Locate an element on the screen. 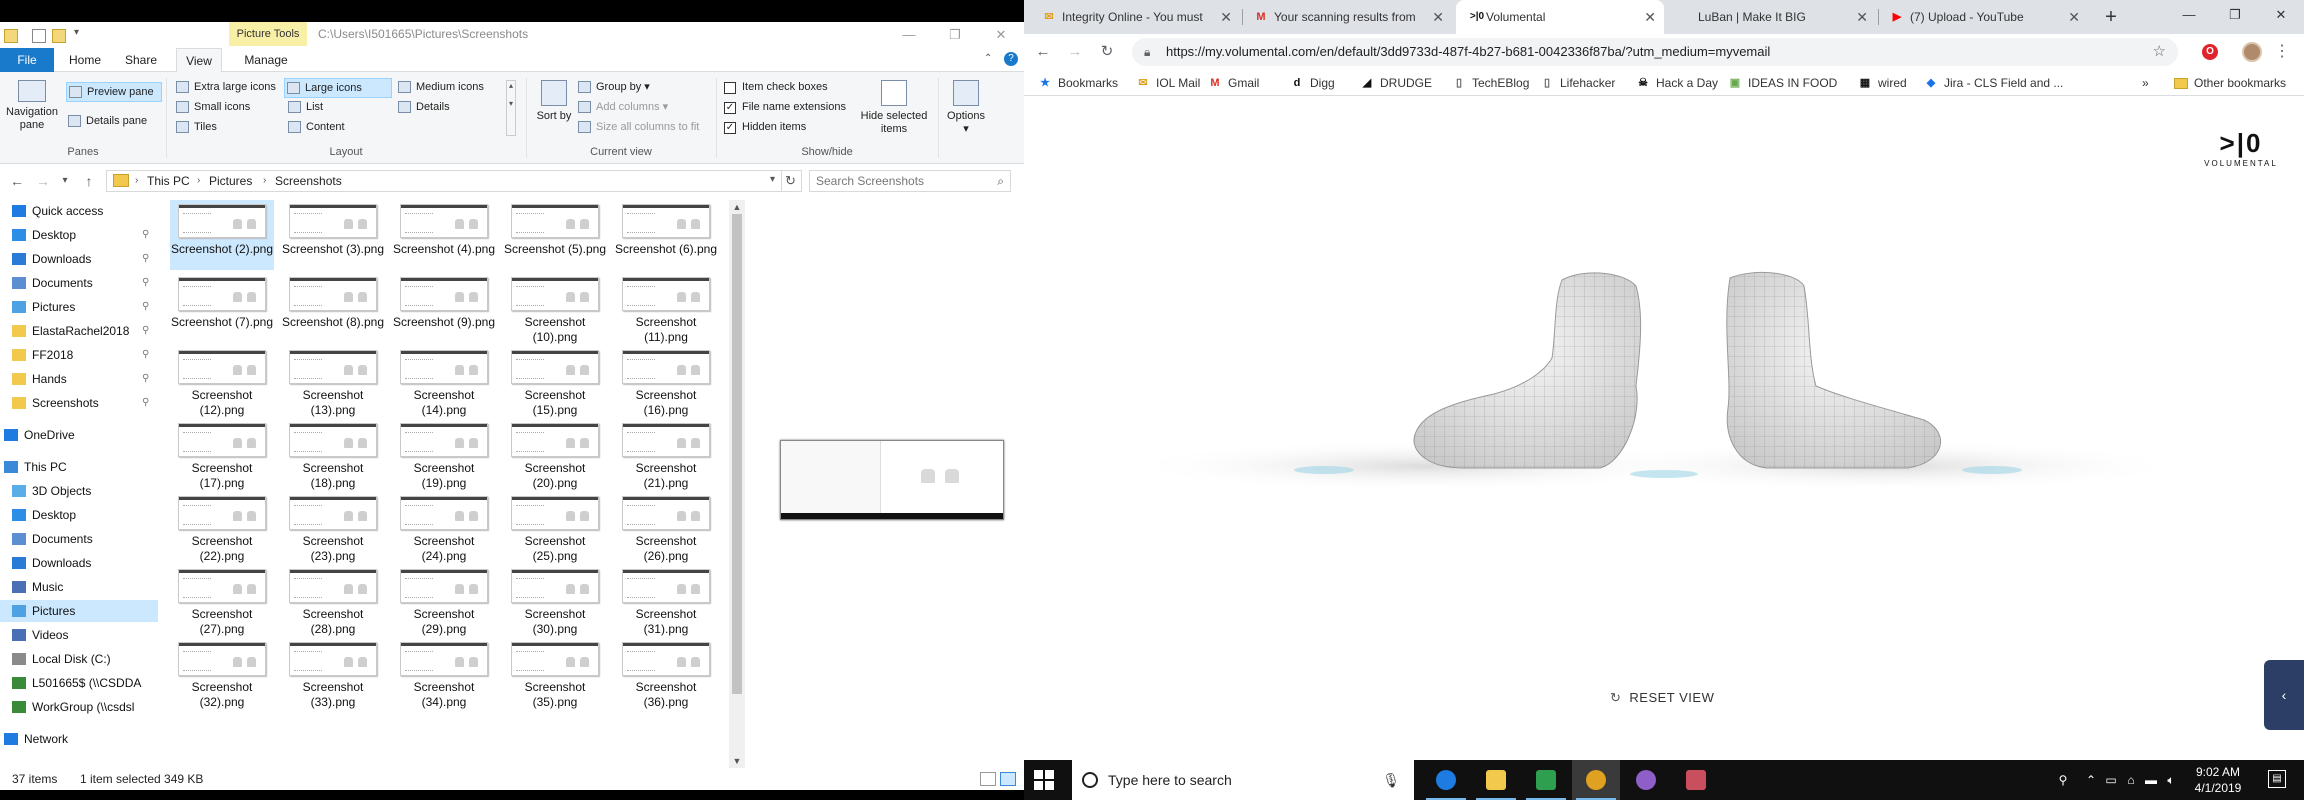 Image resolution: width=2304 pixels, height=800 pixels. file-name-extensions-toggle: ✓ File name extensions is located at coordinates (784, 108).